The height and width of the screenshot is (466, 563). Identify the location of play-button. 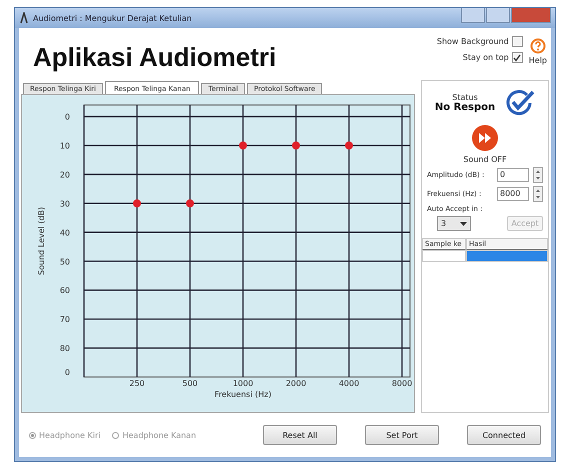
(485, 138).